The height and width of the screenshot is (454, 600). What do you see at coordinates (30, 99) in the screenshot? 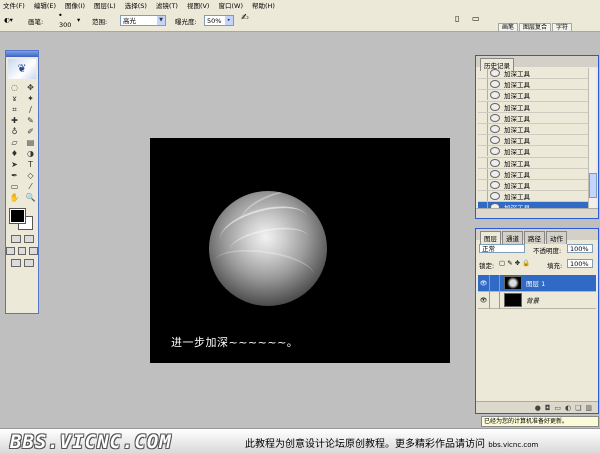
I see `magic-wand-tool-icon: ✦` at bounding box center [30, 99].